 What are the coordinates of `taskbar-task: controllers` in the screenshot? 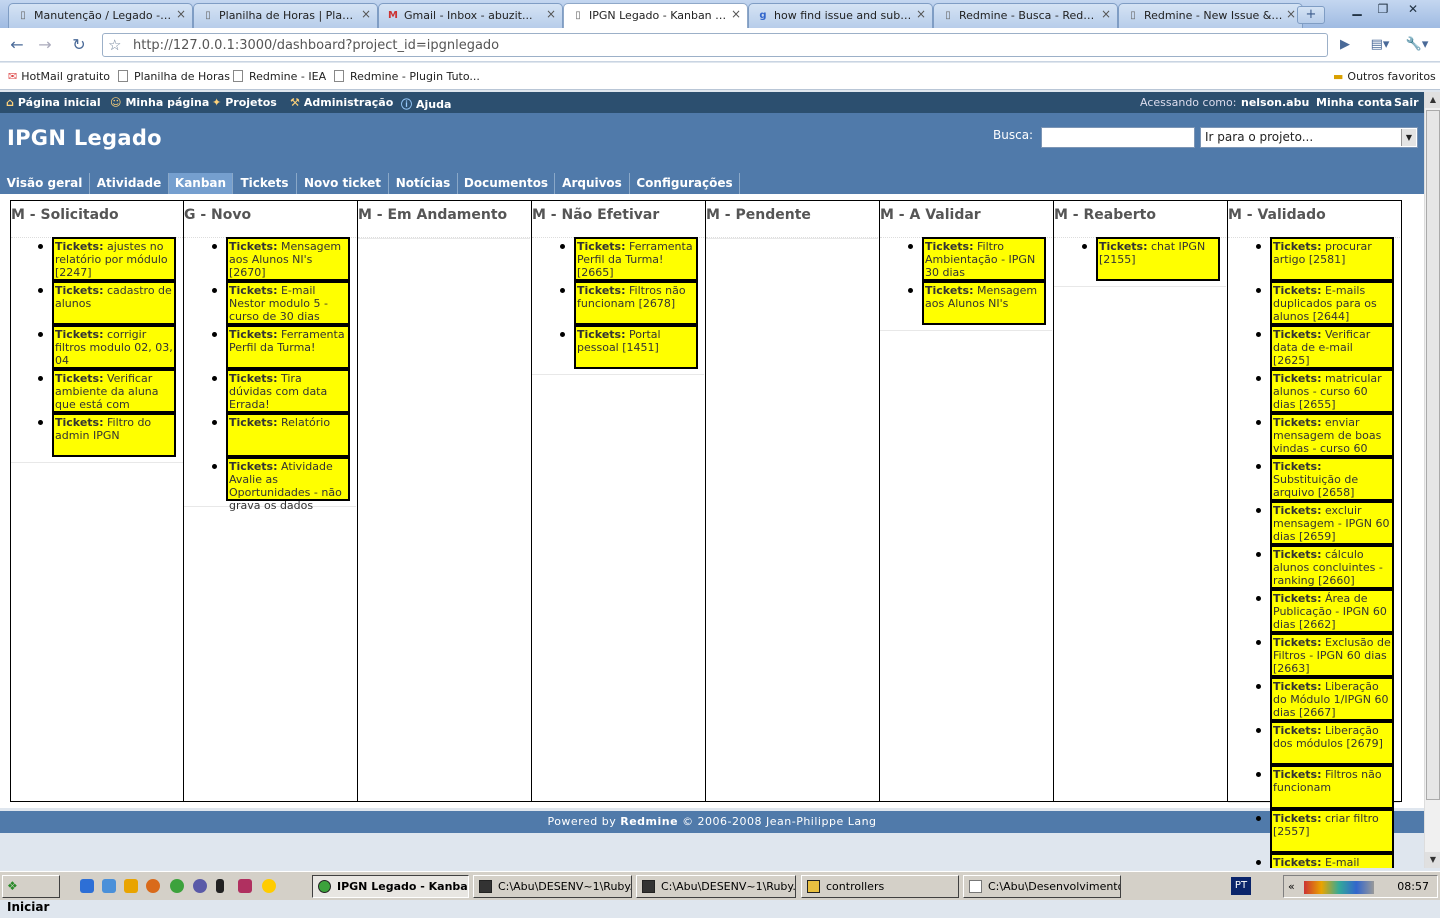 It's located at (880, 886).